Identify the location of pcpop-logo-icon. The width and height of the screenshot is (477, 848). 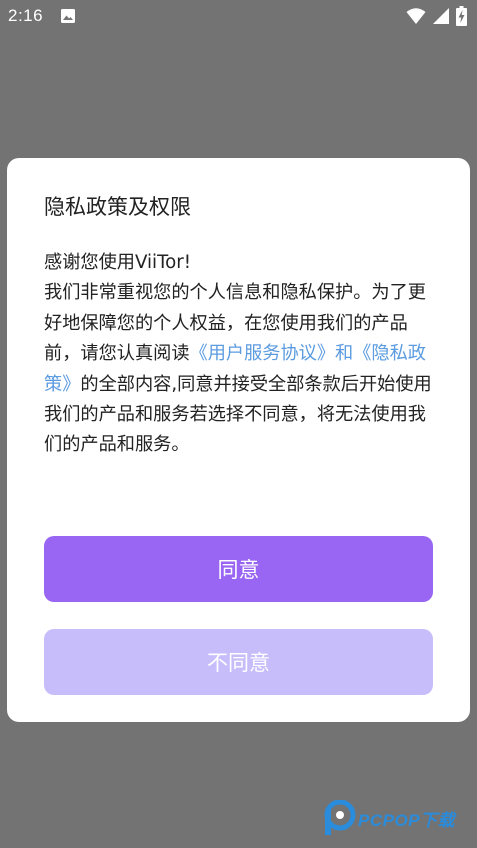
(340, 817).